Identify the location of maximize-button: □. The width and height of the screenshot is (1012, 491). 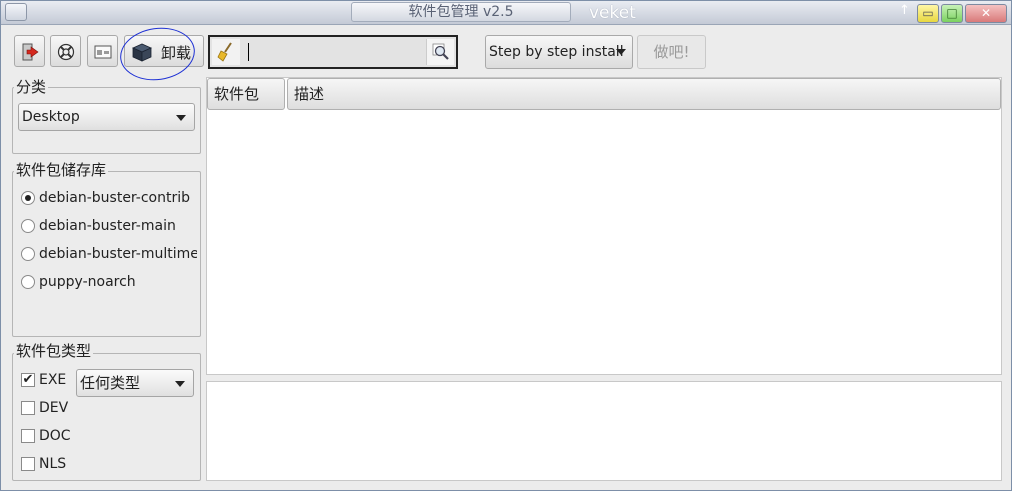
(952, 13).